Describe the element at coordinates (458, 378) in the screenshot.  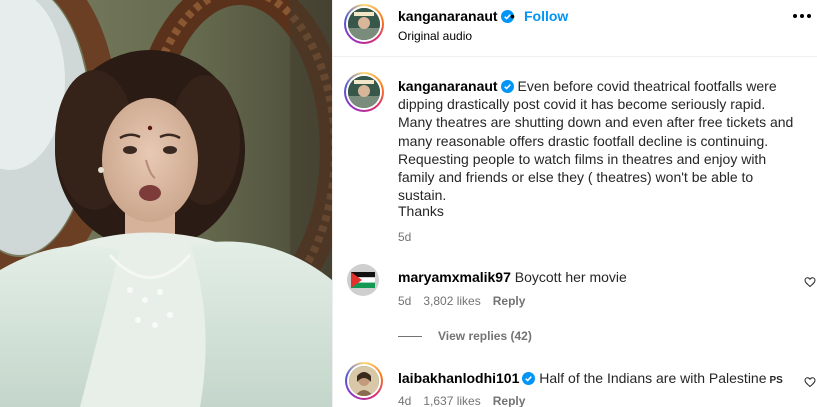
I see `comment-username: laibakhanlodhi101` at that location.